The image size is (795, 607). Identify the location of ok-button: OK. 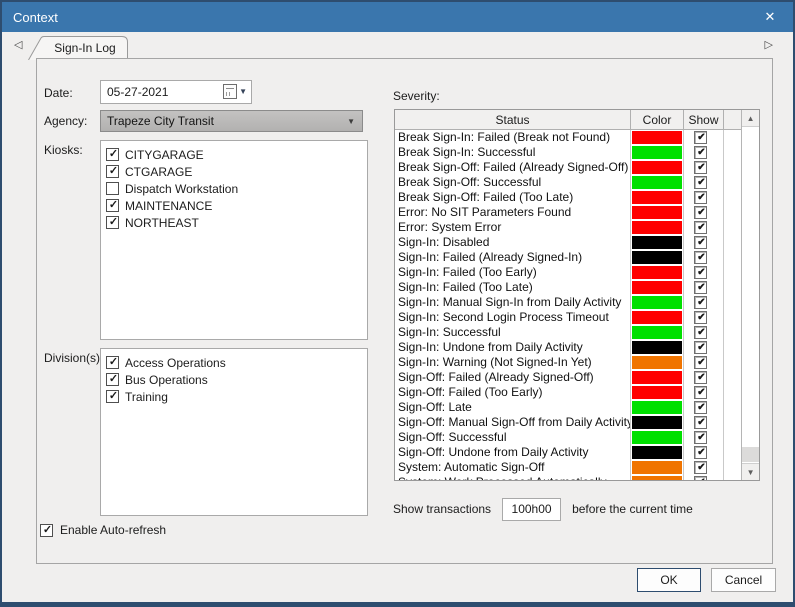
(669, 580).